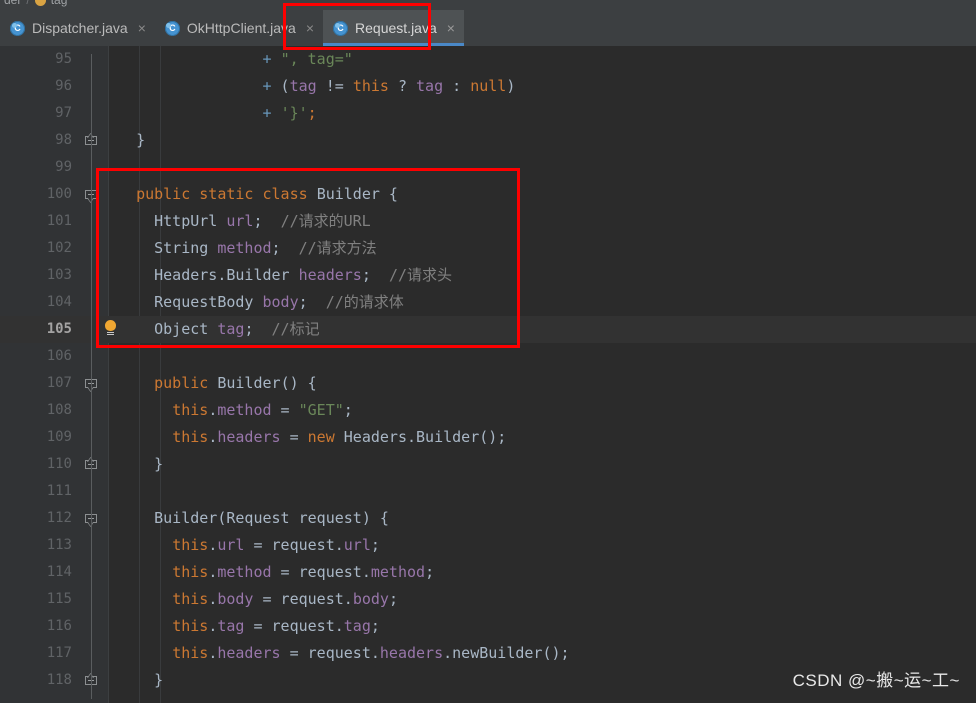 Image resolution: width=976 pixels, height=703 pixels. I want to click on code-text: public Builder() {, so click(217, 383).